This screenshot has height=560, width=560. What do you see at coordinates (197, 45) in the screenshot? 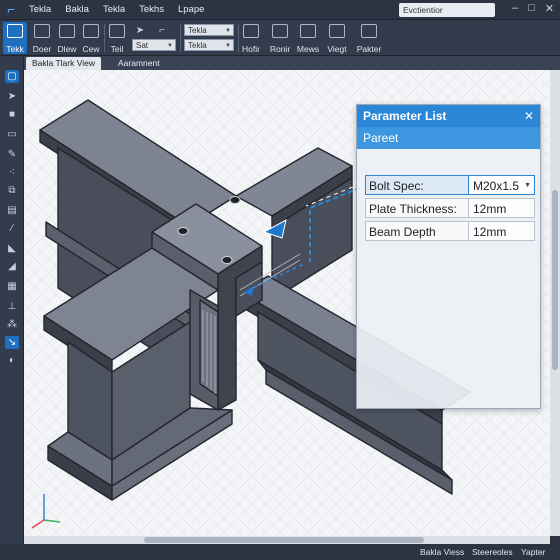
I see `ribbon-field-tekla-2-value: Tekla` at bounding box center [197, 45].